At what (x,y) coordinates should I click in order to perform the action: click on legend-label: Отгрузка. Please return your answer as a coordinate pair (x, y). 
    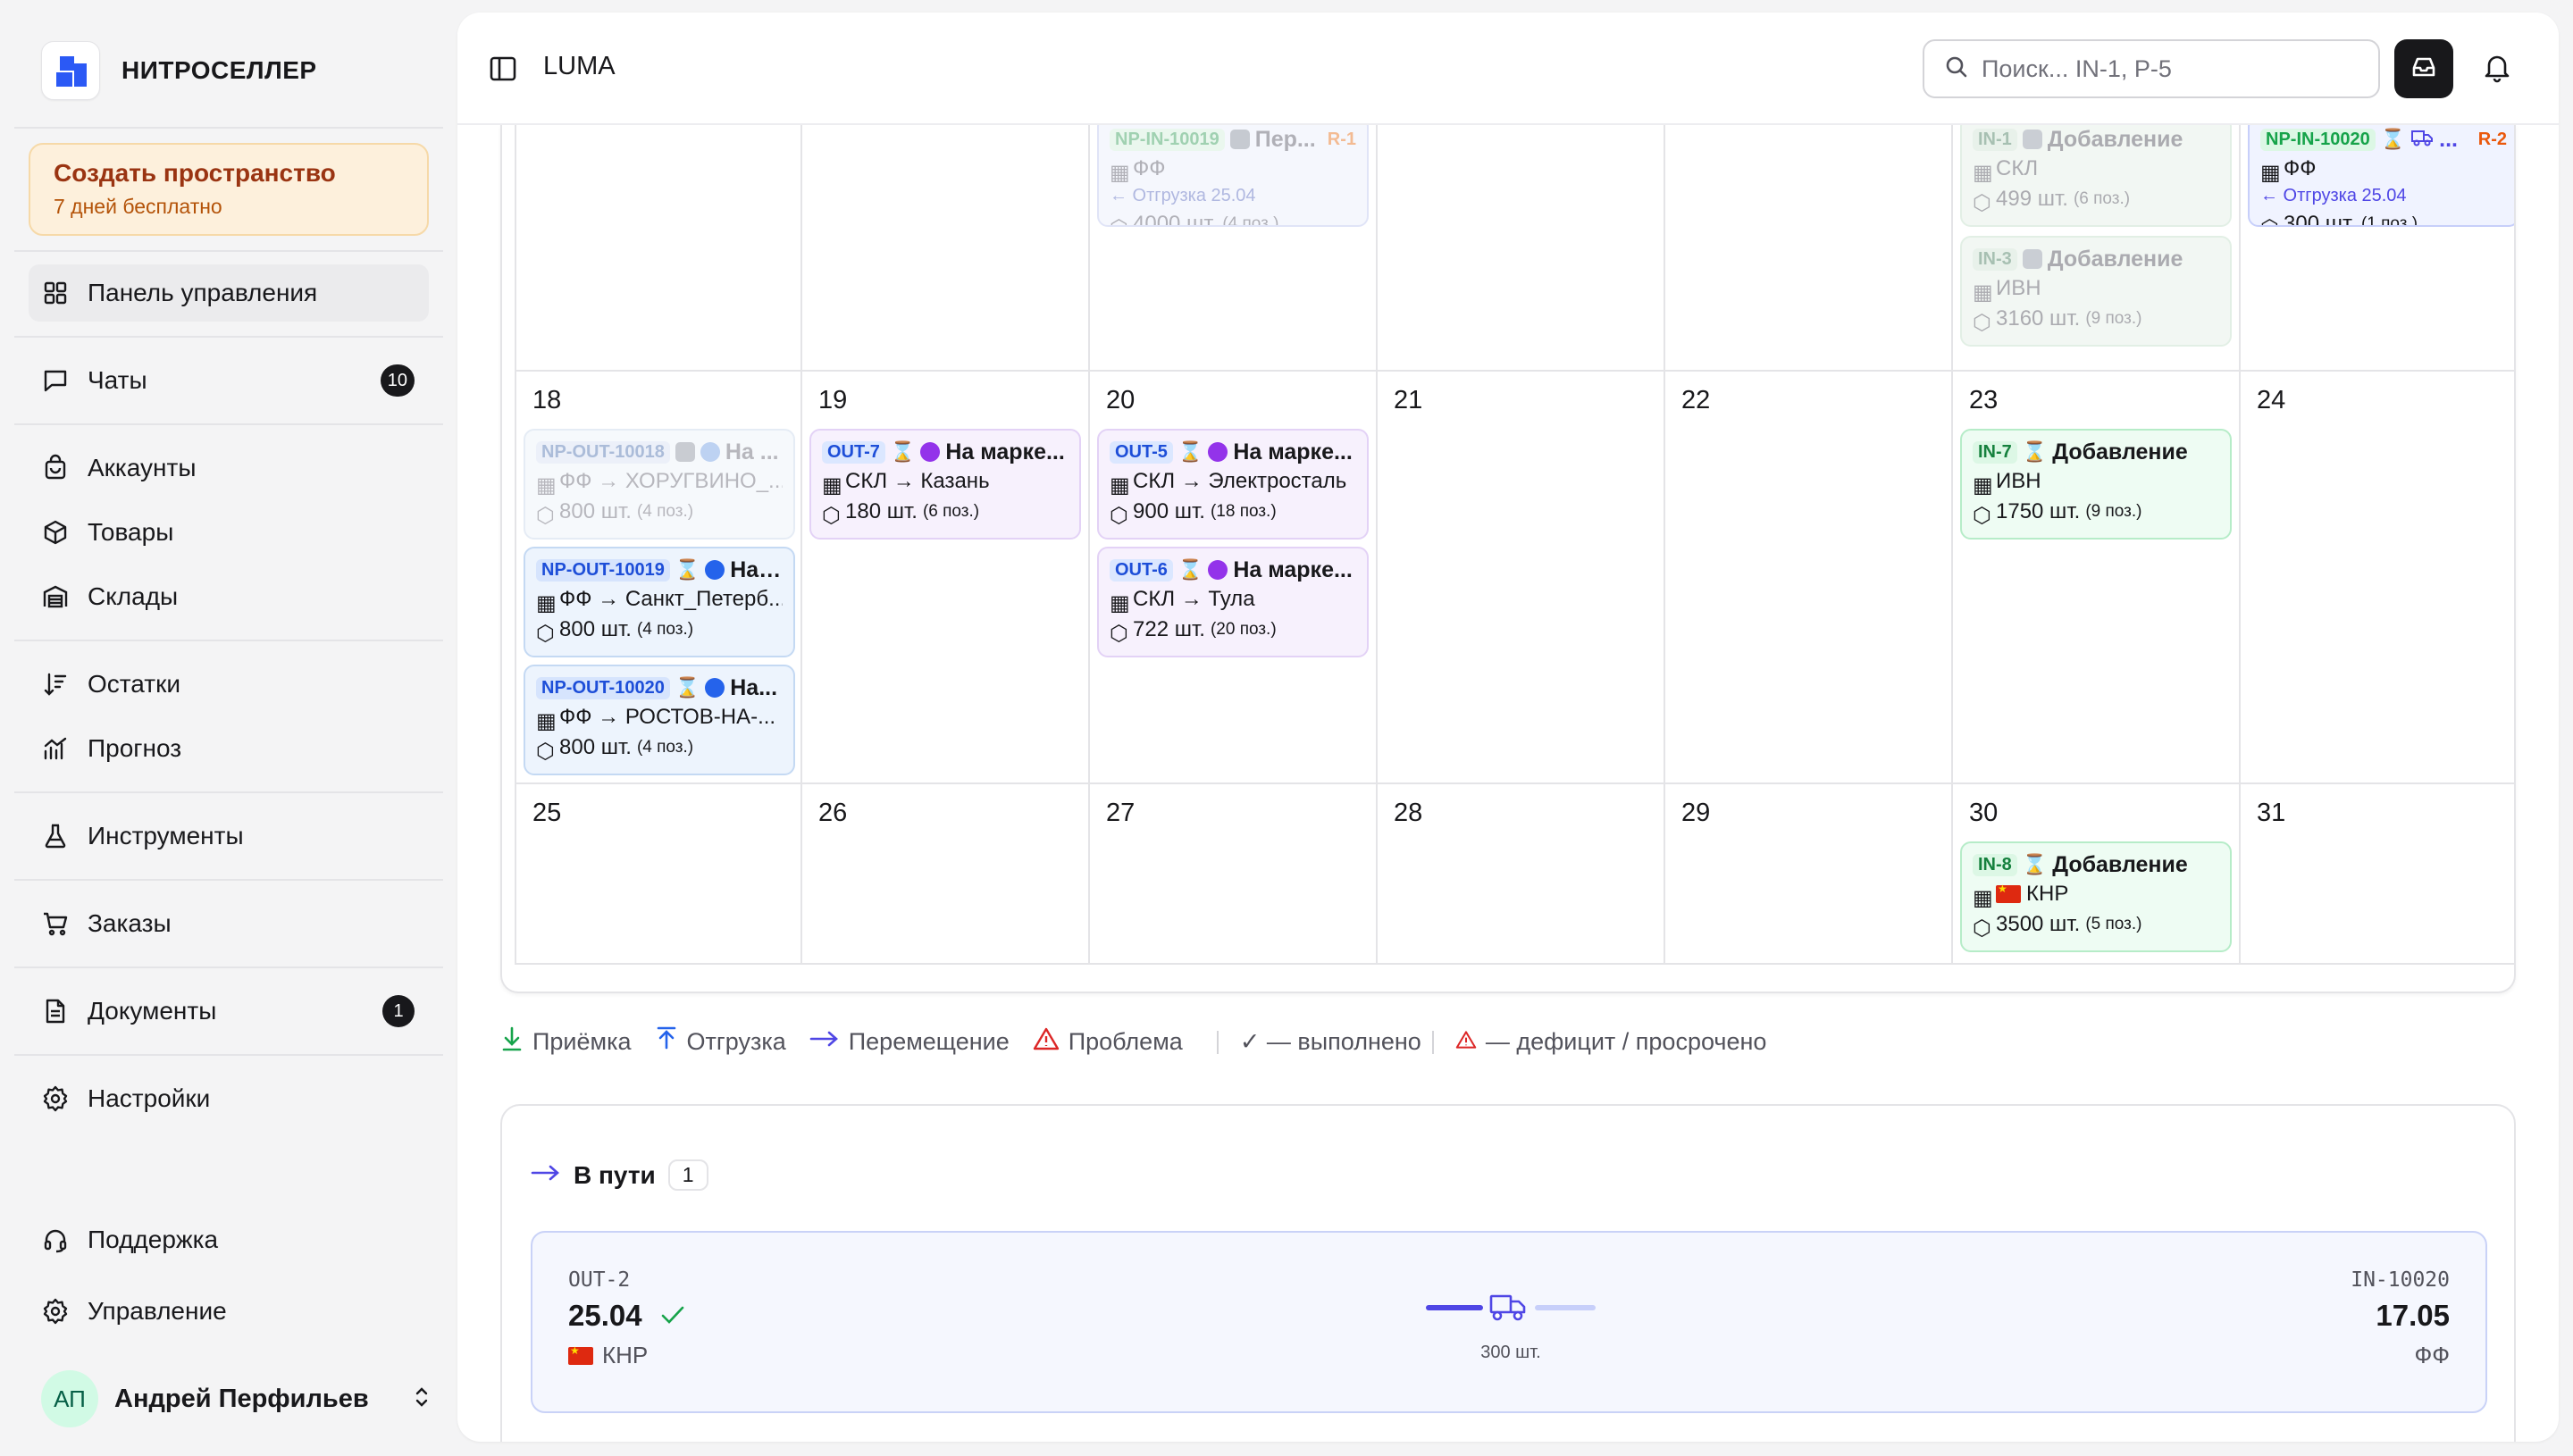
    Looking at the image, I should click on (736, 1041).